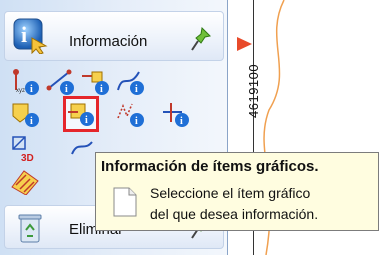 The height and width of the screenshot is (260, 379). I want to click on hatch-info-tool, so click(25, 181).